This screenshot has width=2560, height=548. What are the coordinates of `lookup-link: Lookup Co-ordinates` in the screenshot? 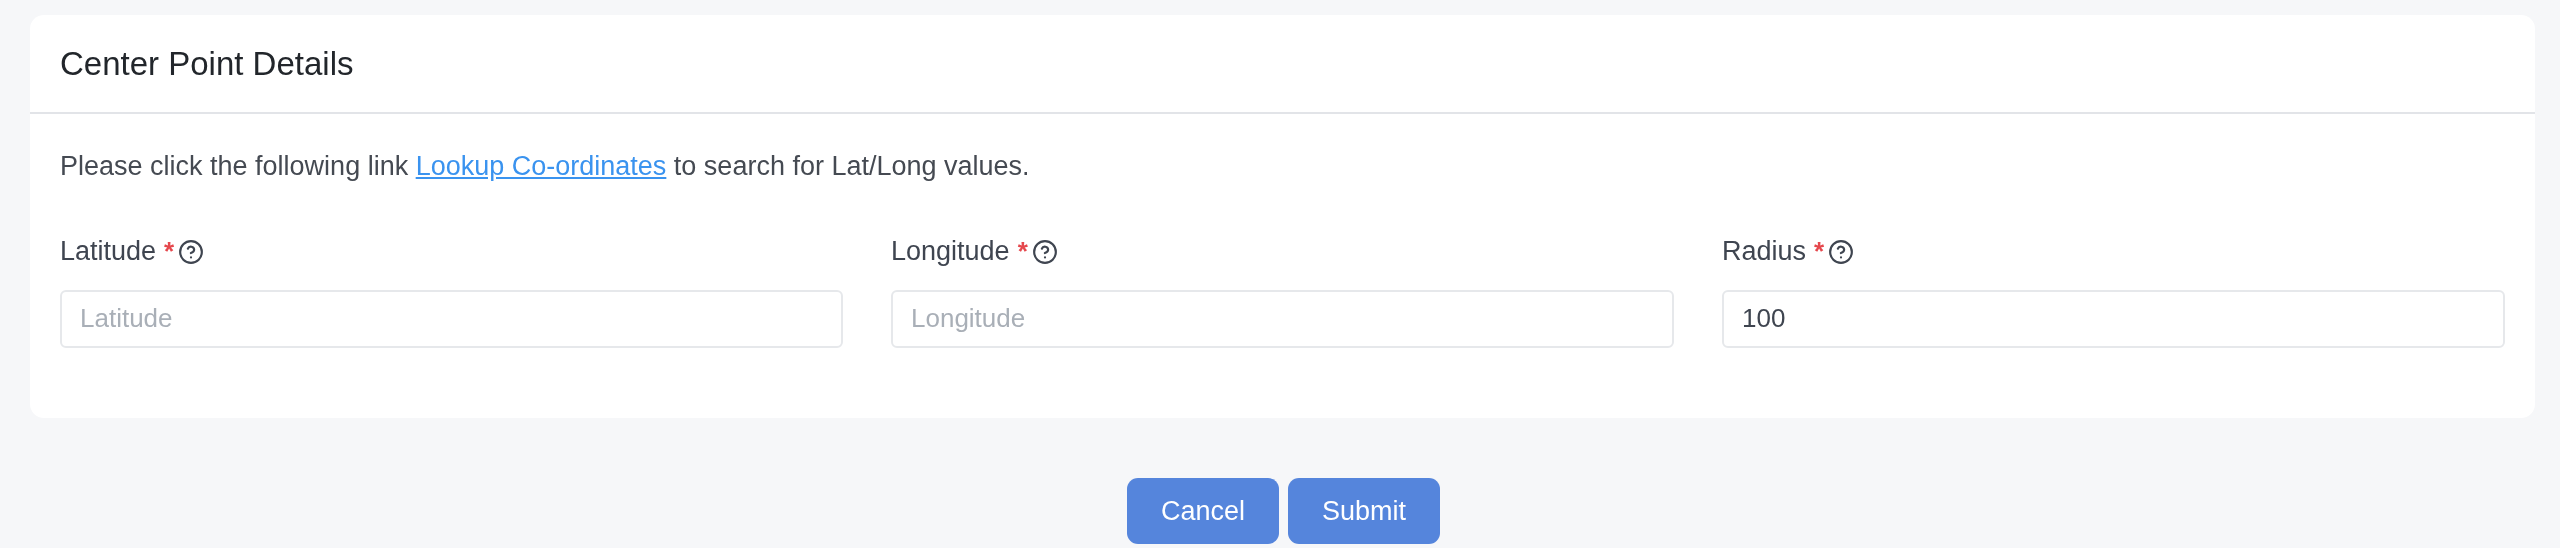 It's located at (541, 166).